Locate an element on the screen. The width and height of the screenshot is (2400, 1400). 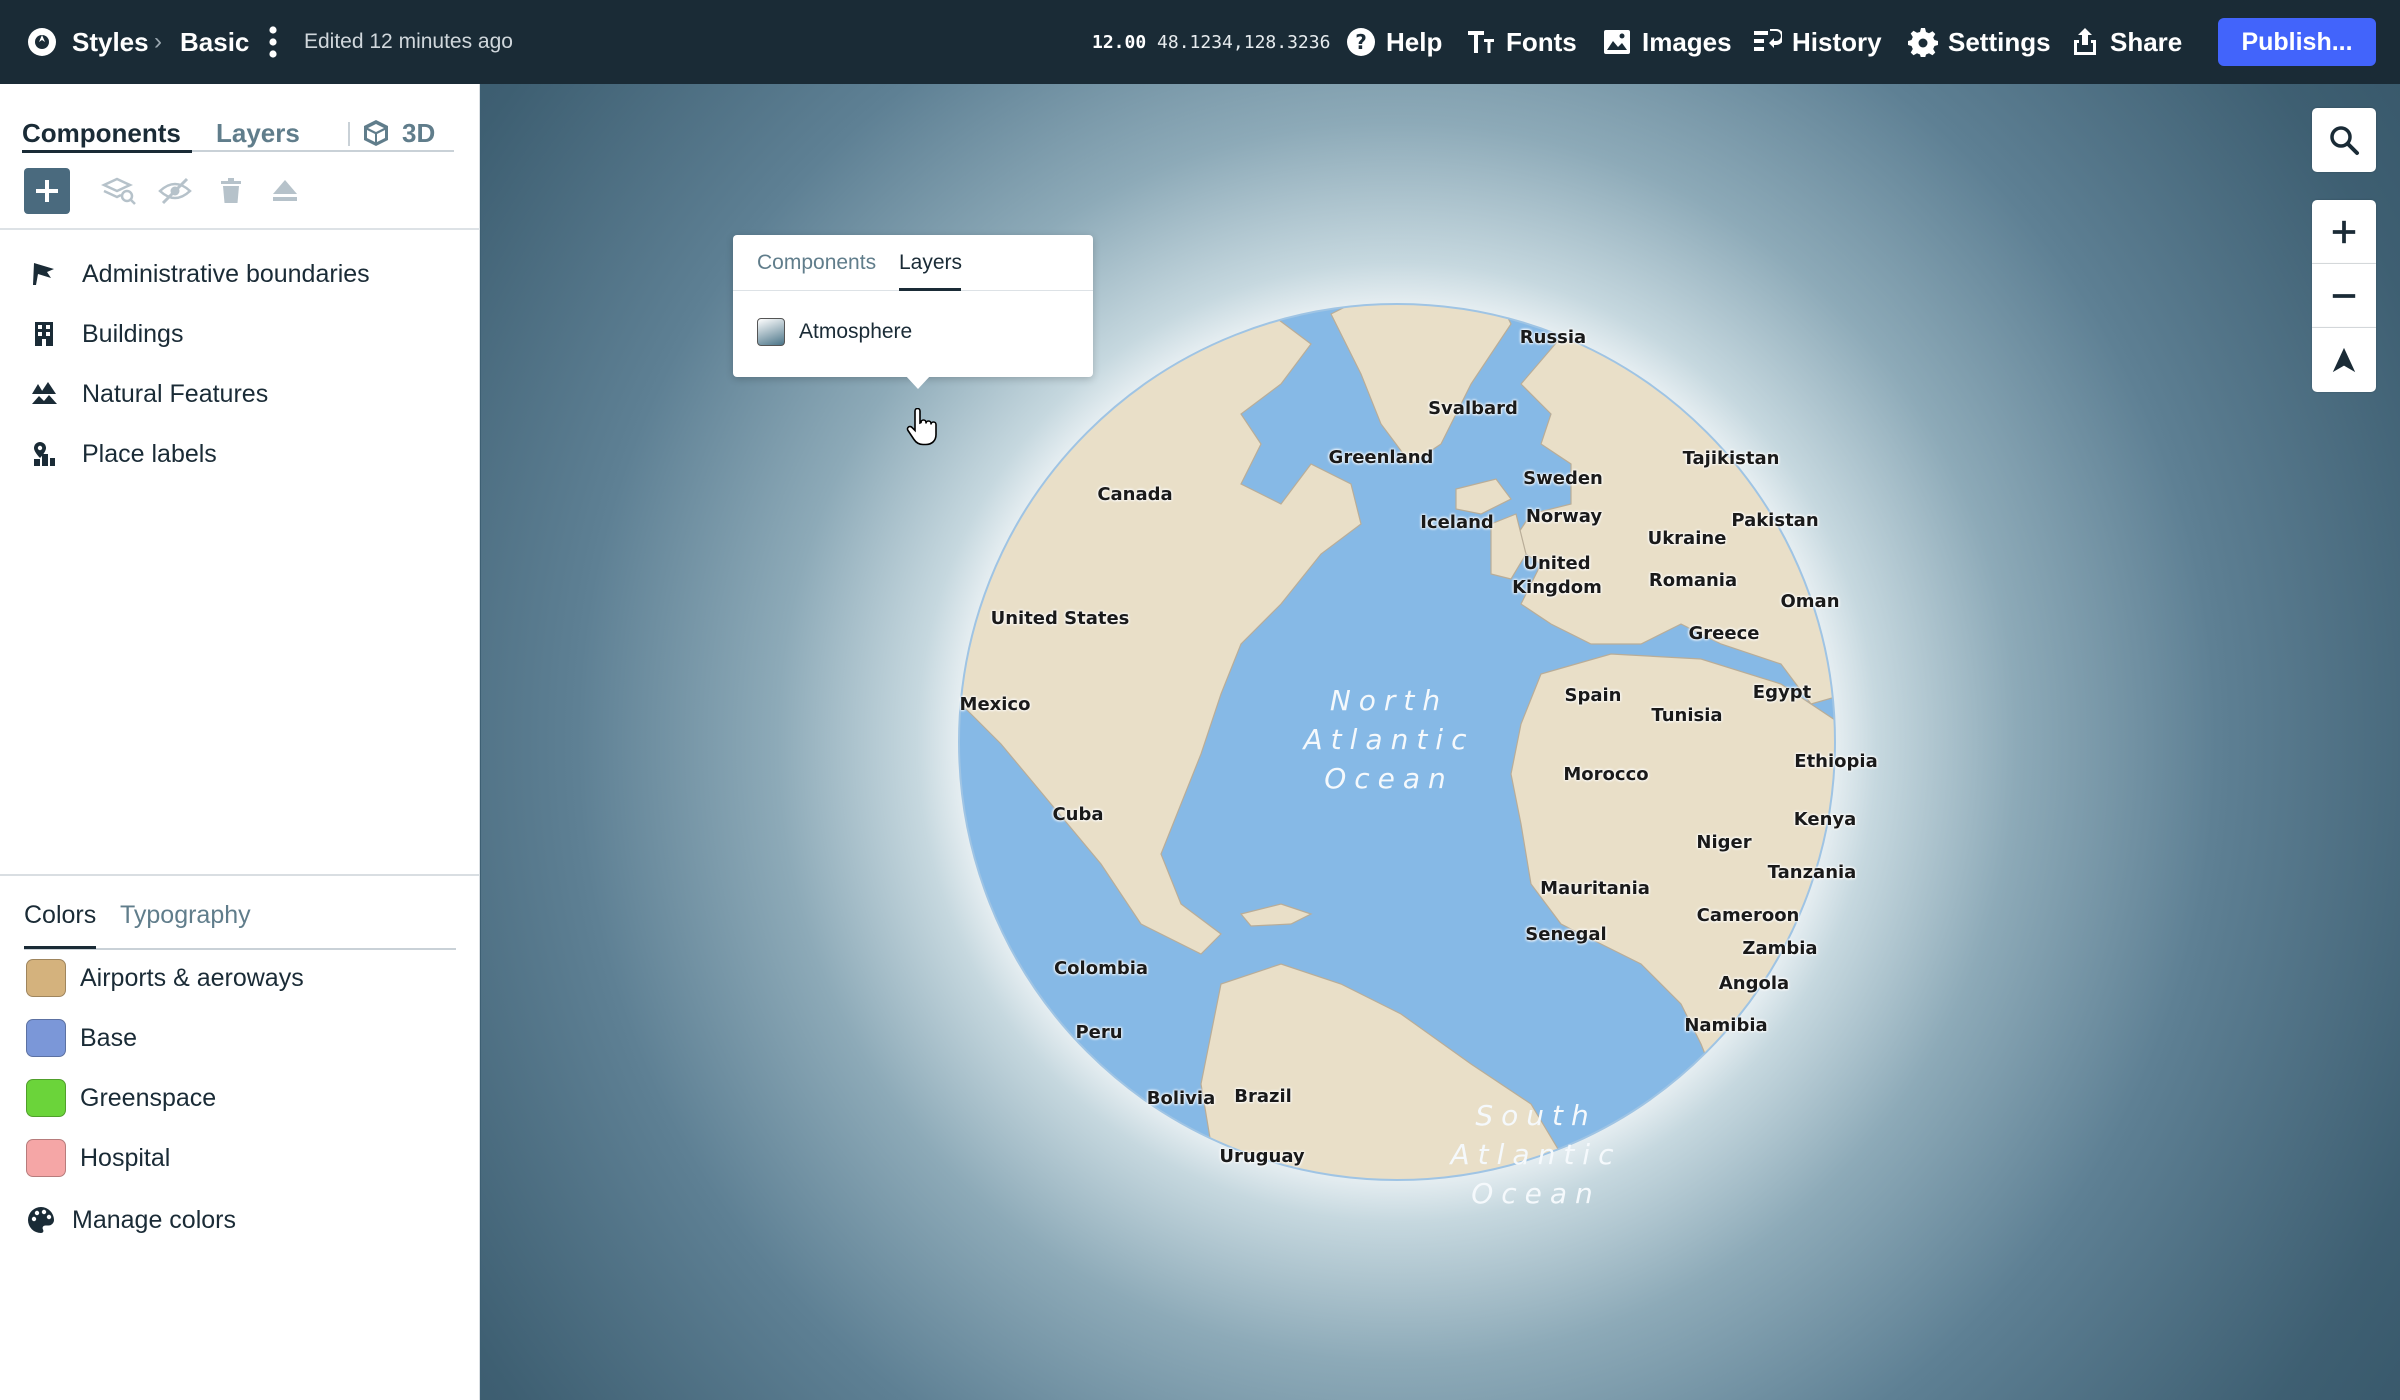
more-options-icon is located at coordinates (273, 42).